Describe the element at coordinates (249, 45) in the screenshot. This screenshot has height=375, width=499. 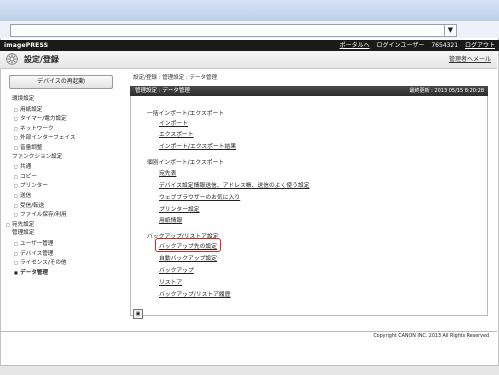
I see `brand-header: imagePRESS ポータルへ ログインユーザー 7654321 ログアウト` at that location.